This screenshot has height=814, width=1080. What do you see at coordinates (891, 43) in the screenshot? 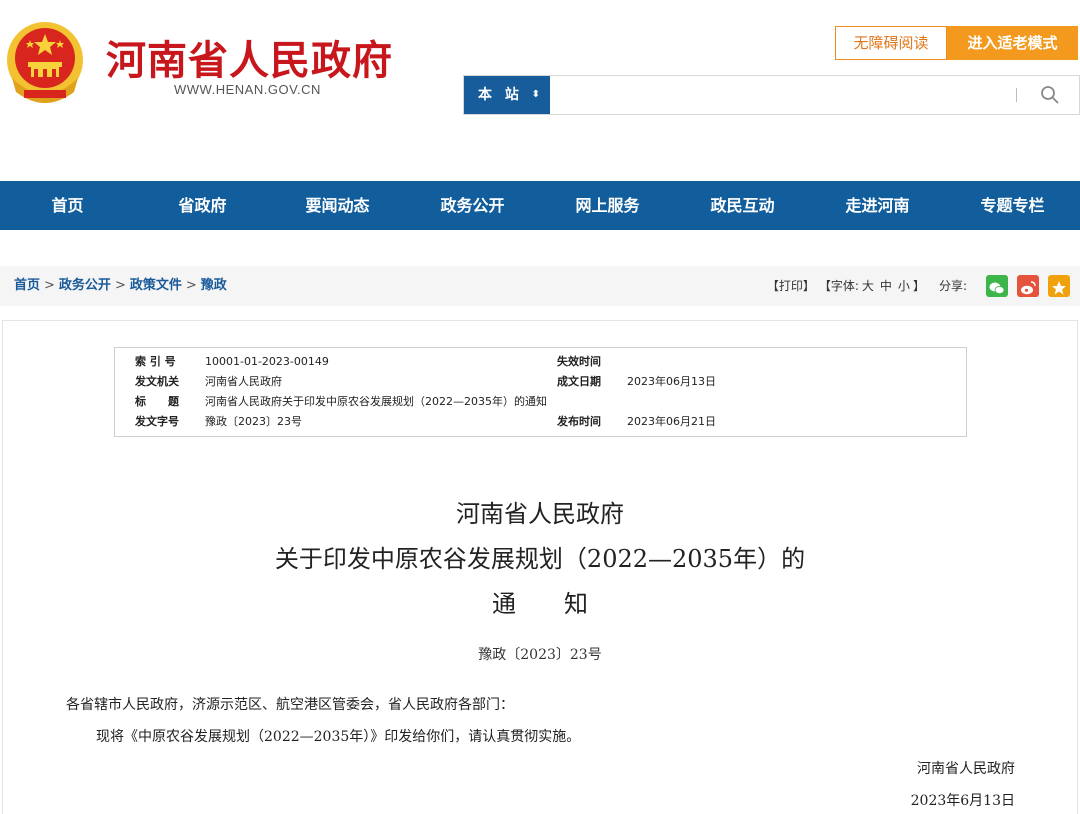
I see `accessible-reading-button: 无障碍阅读` at bounding box center [891, 43].